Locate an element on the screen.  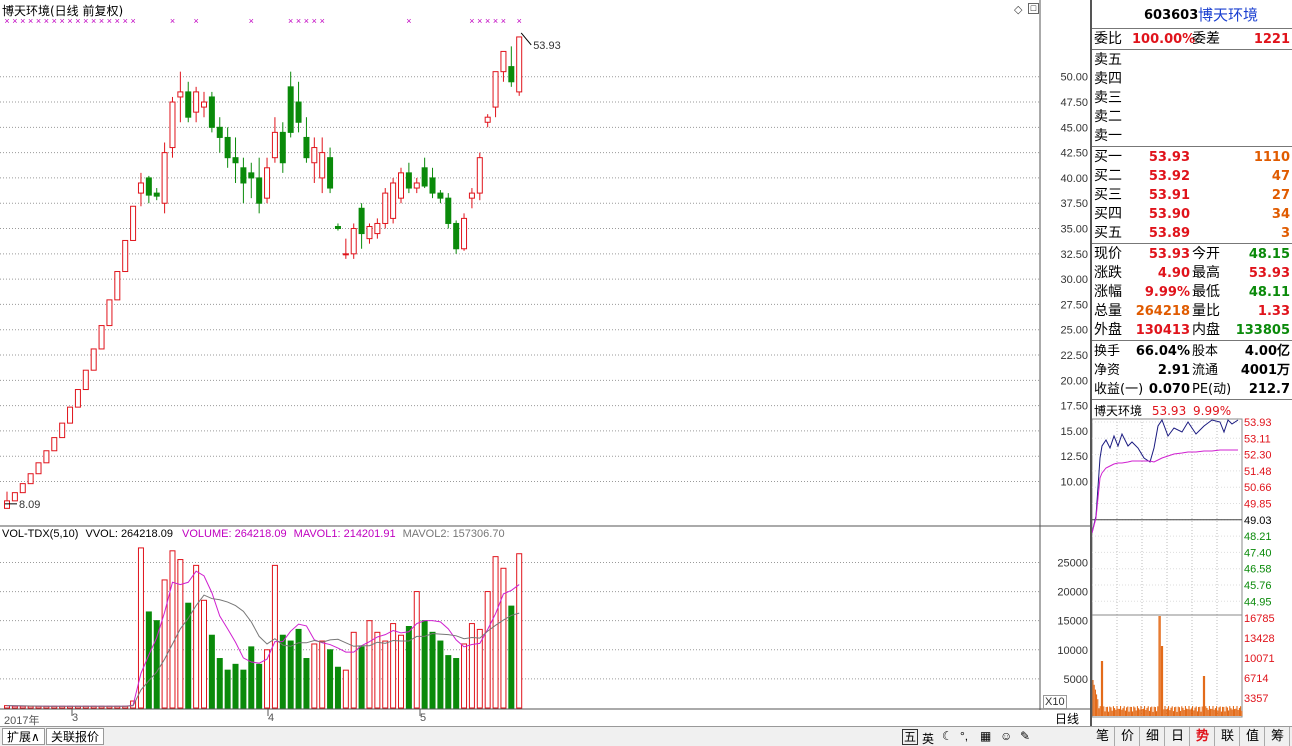
sell-level-label: 卖三 is located at coordinates (1108, 98).